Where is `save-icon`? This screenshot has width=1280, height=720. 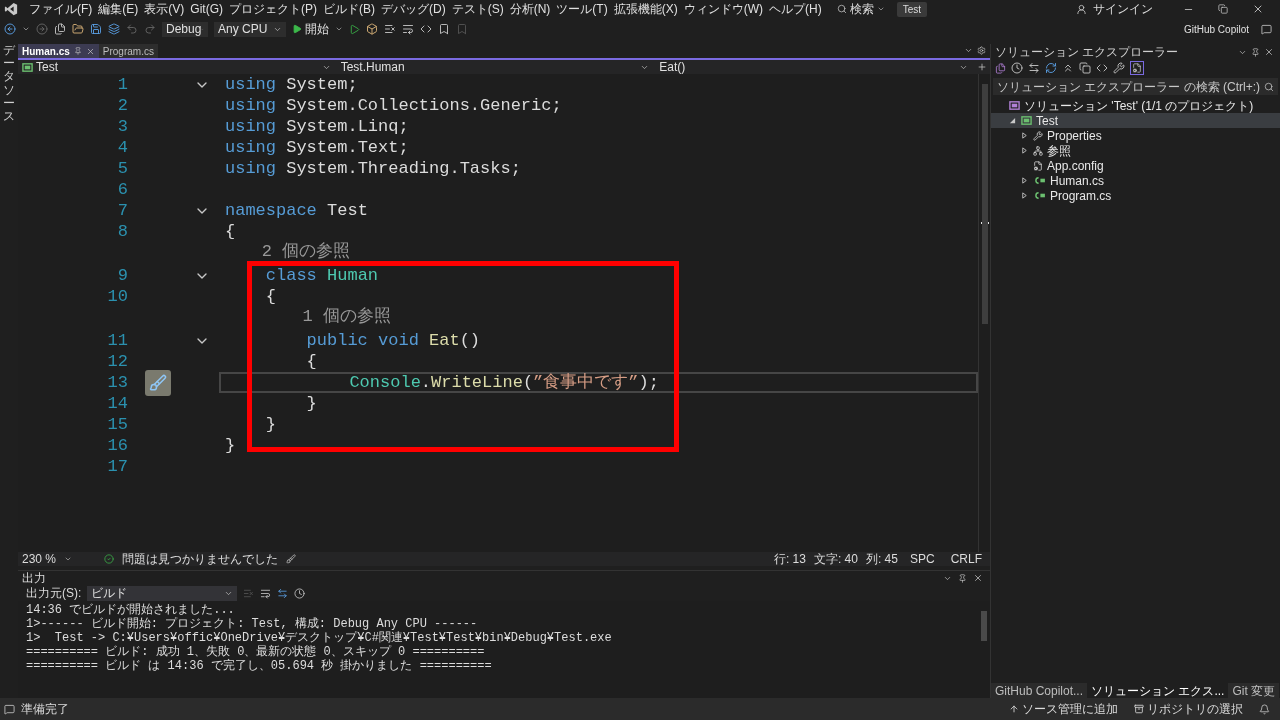 save-icon is located at coordinates (96, 29).